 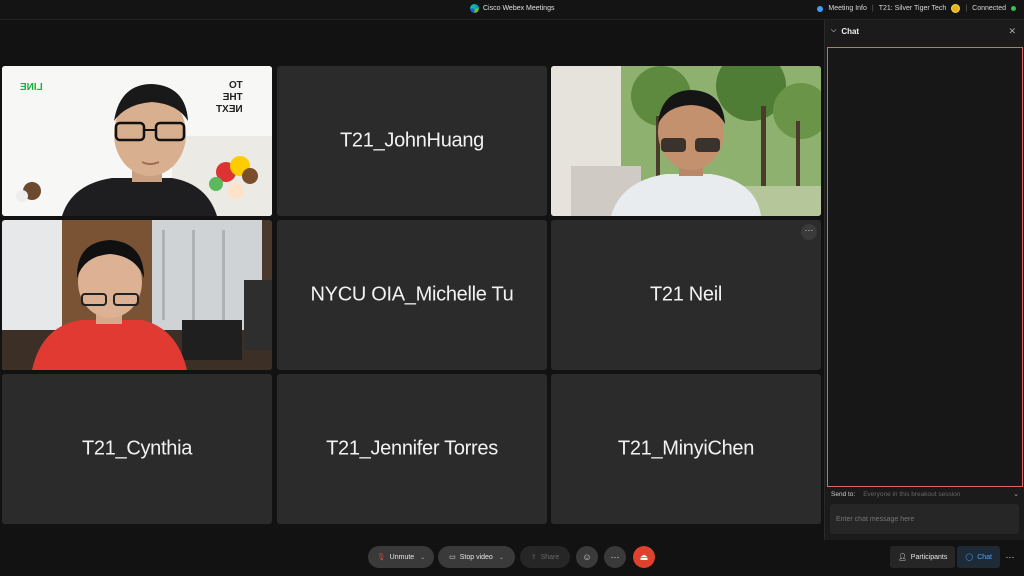 I want to click on participant-name: T21 Neil, so click(x=686, y=294).